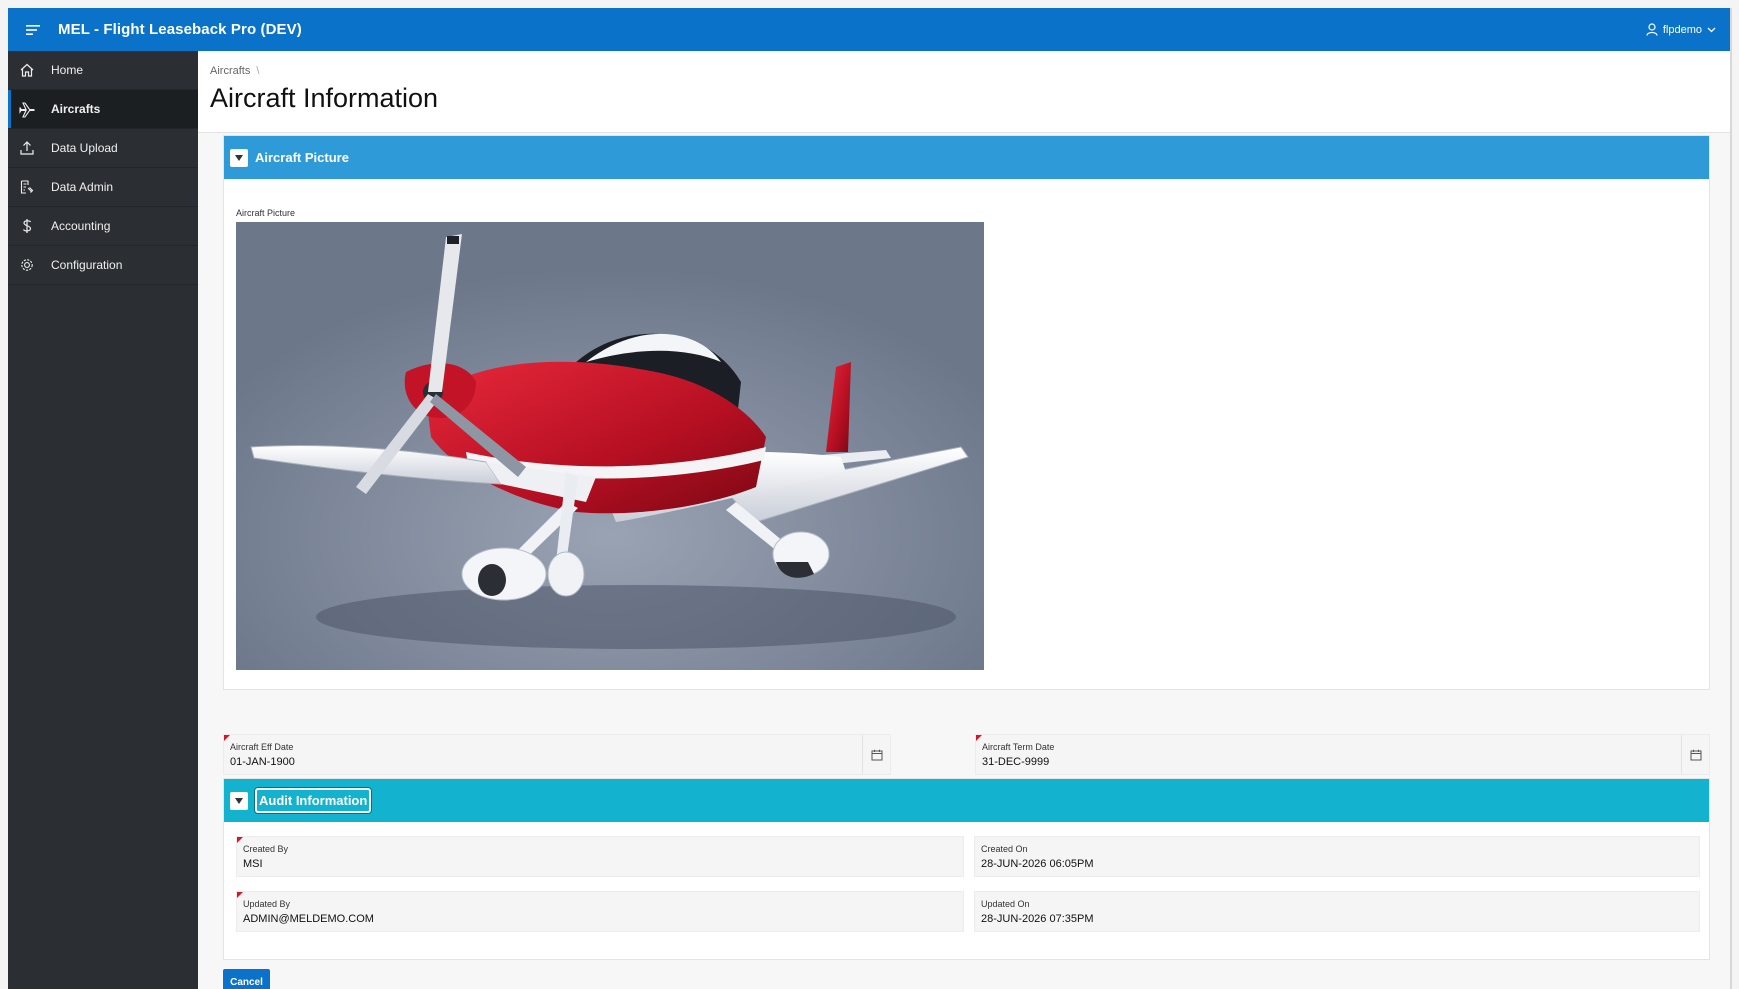 The image size is (1739, 989). What do you see at coordinates (103, 70) in the screenshot?
I see `sidebar-item-home: Home` at bounding box center [103, 70].